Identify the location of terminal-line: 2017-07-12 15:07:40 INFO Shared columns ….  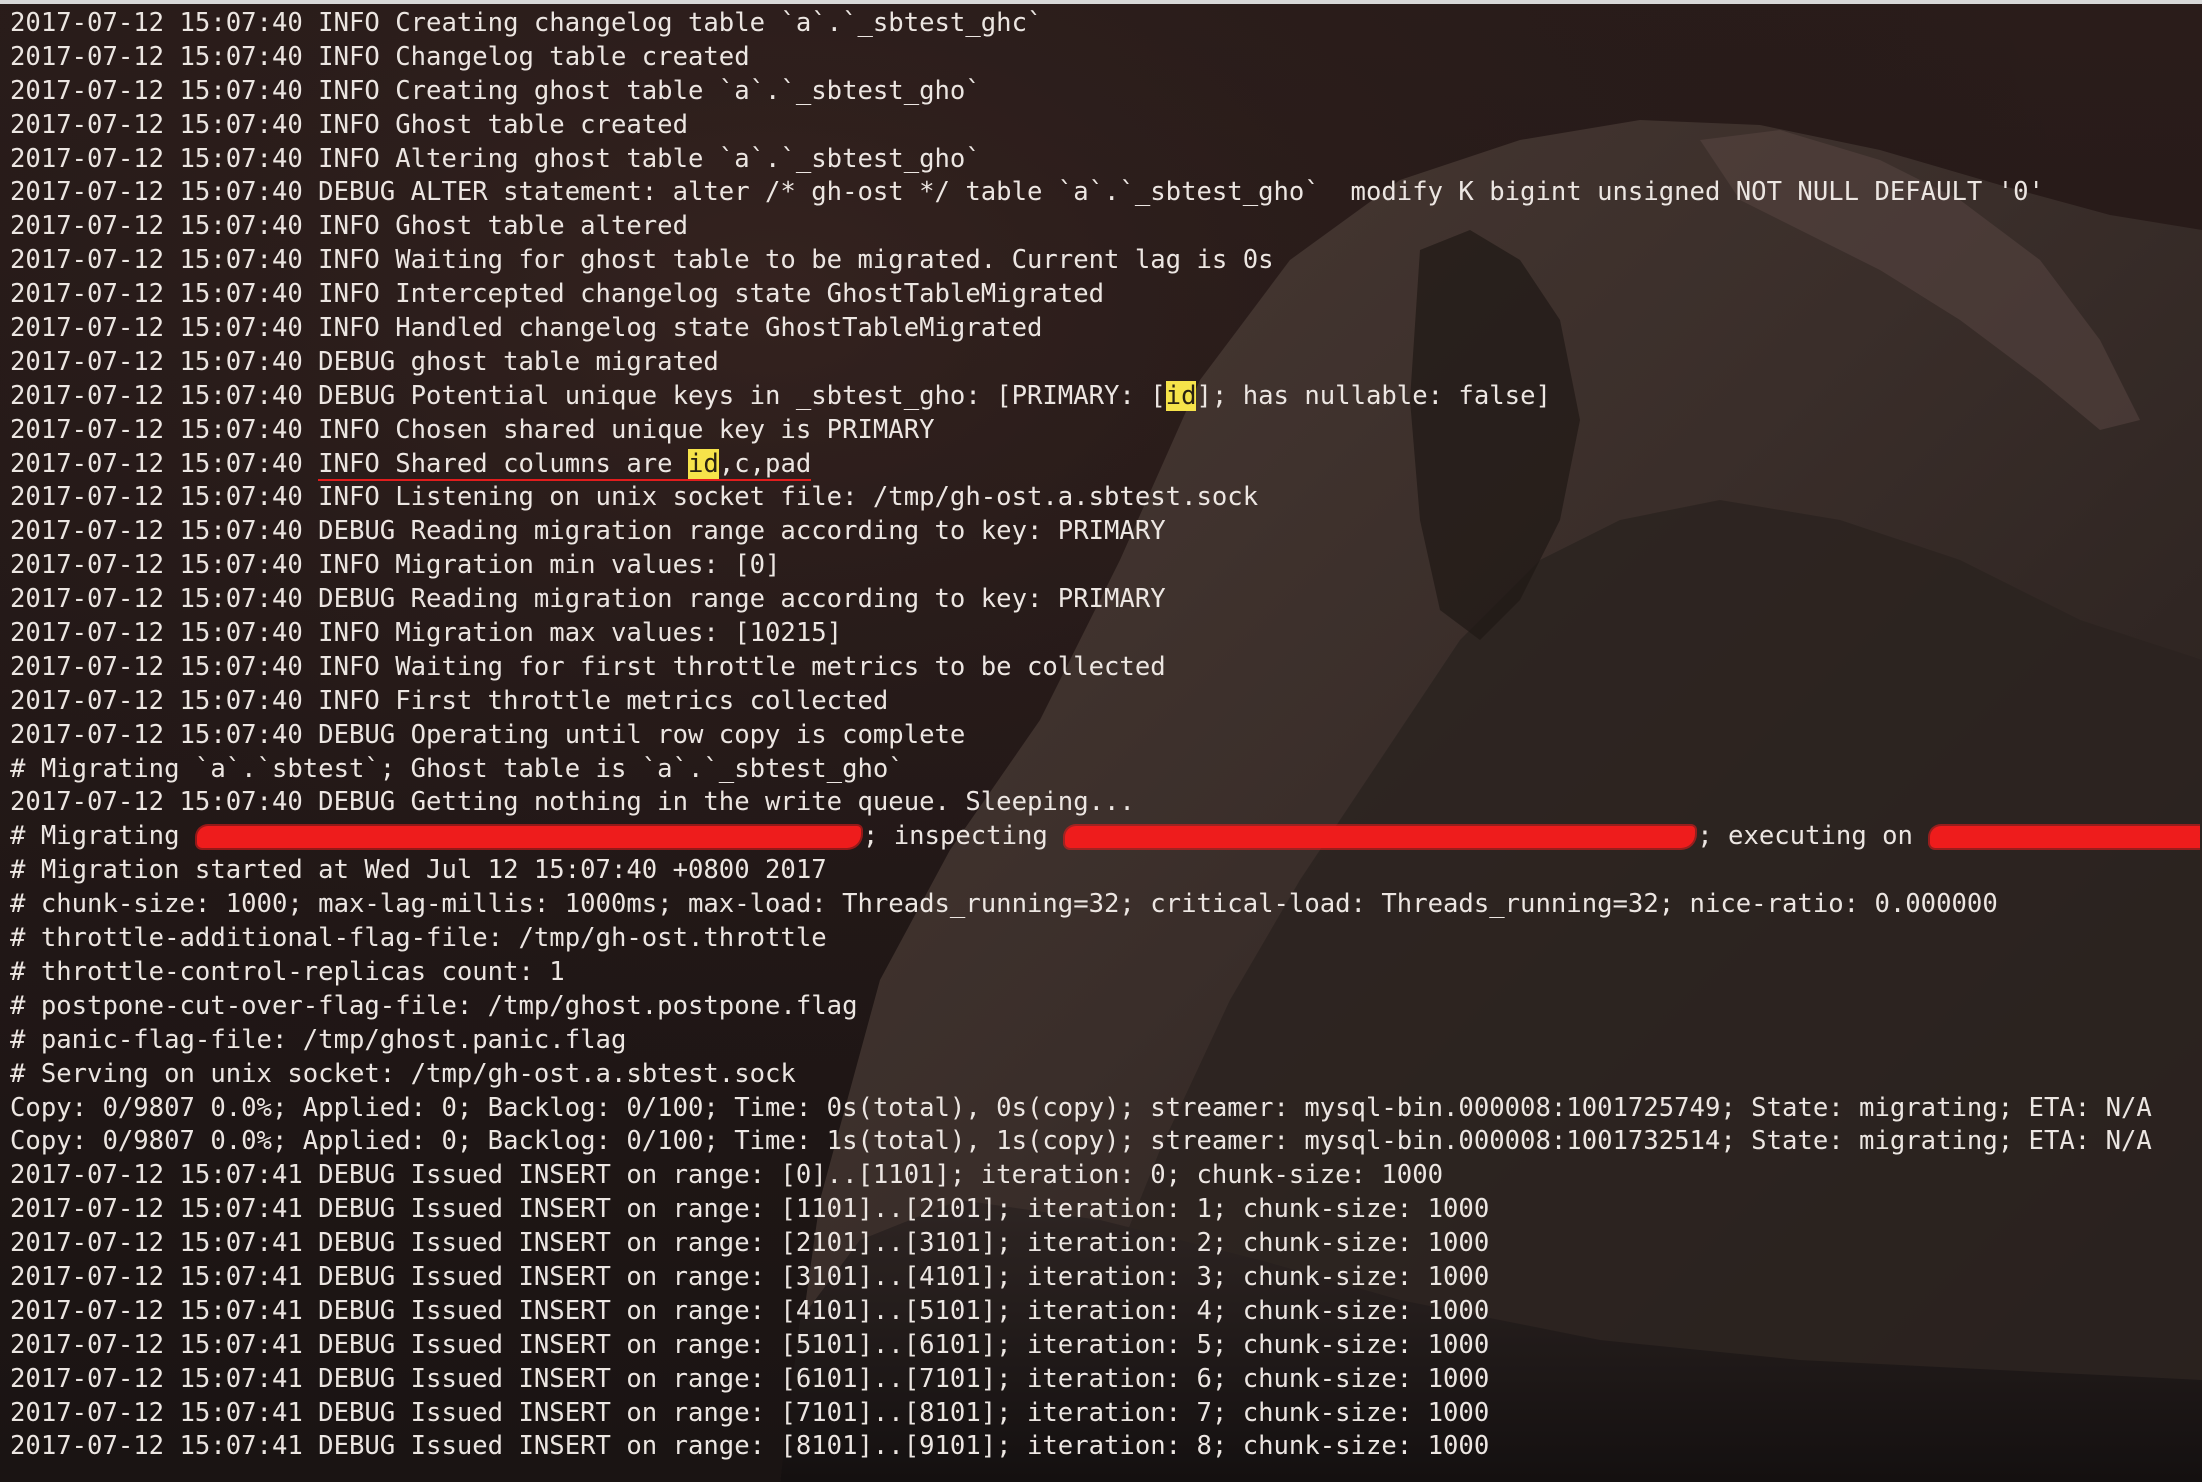
(1105, 465).